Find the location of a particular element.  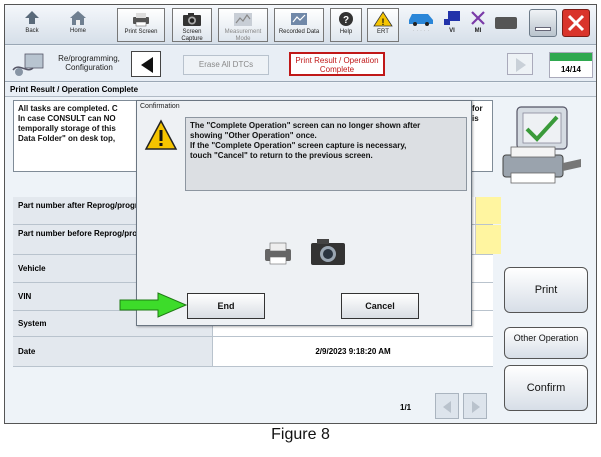

print-screen-button: Print Screen is located at coordinates (141, 25).